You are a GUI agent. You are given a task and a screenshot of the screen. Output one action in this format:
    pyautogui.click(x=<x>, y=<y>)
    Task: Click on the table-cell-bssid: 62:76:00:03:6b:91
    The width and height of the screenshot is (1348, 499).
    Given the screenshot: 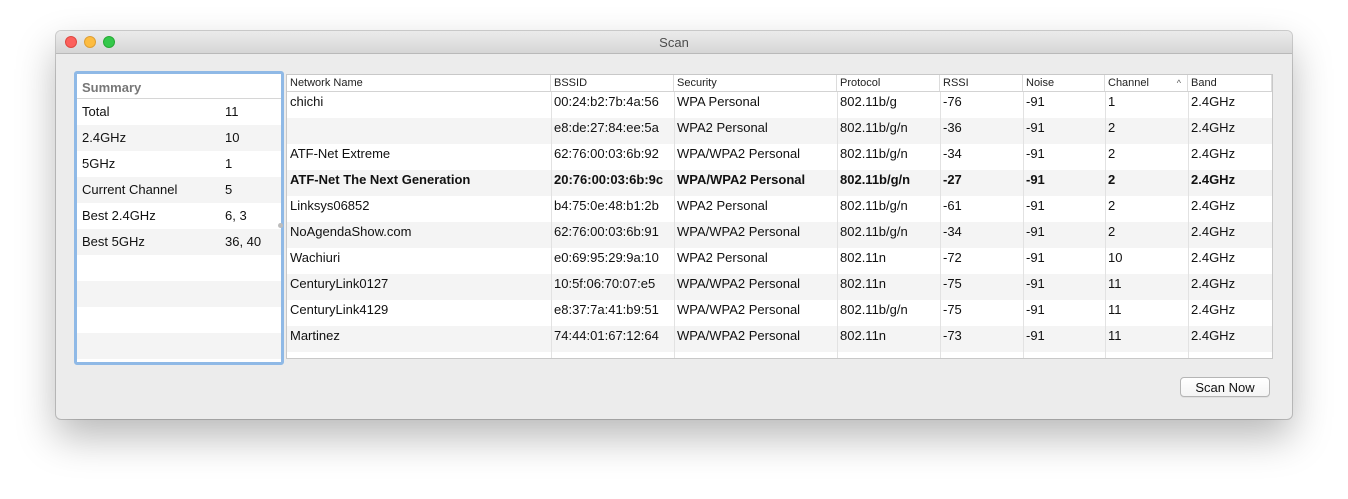 What is the action you would take?
    pyautogui.click(x=606, y=231)
    